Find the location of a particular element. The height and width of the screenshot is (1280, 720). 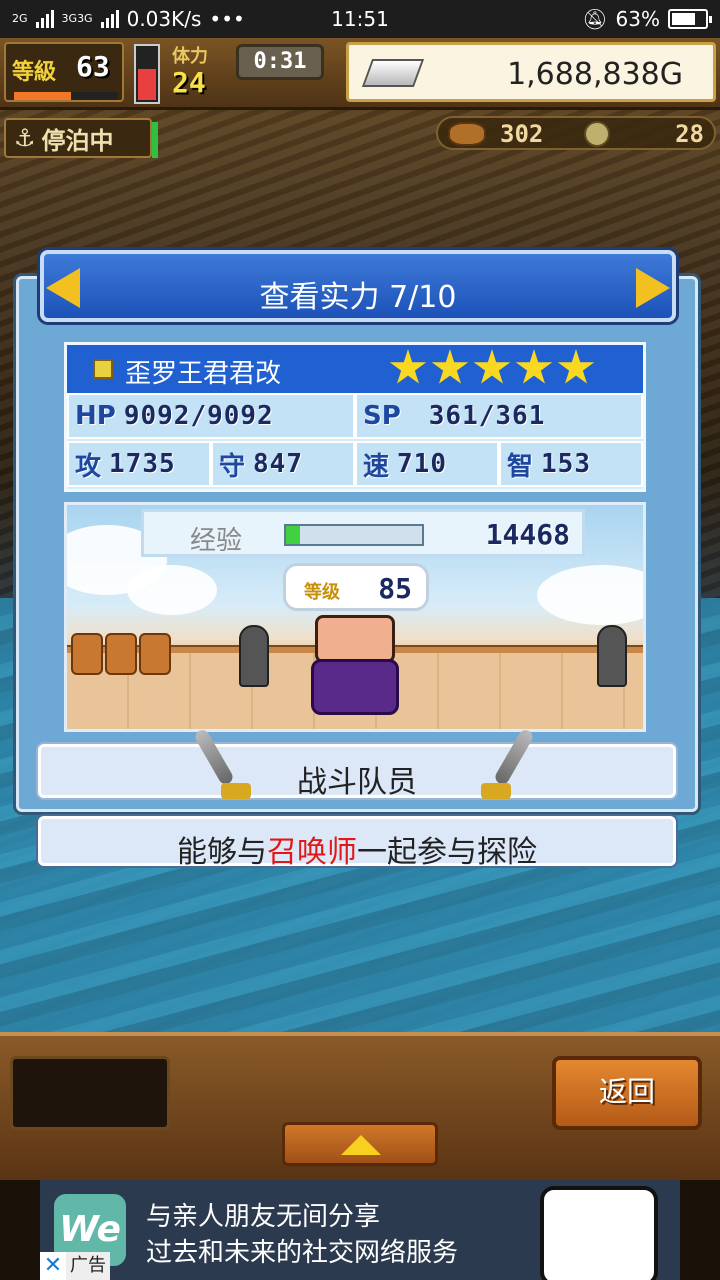

resource-2-value: 28 is located at coordinates (689, 134).